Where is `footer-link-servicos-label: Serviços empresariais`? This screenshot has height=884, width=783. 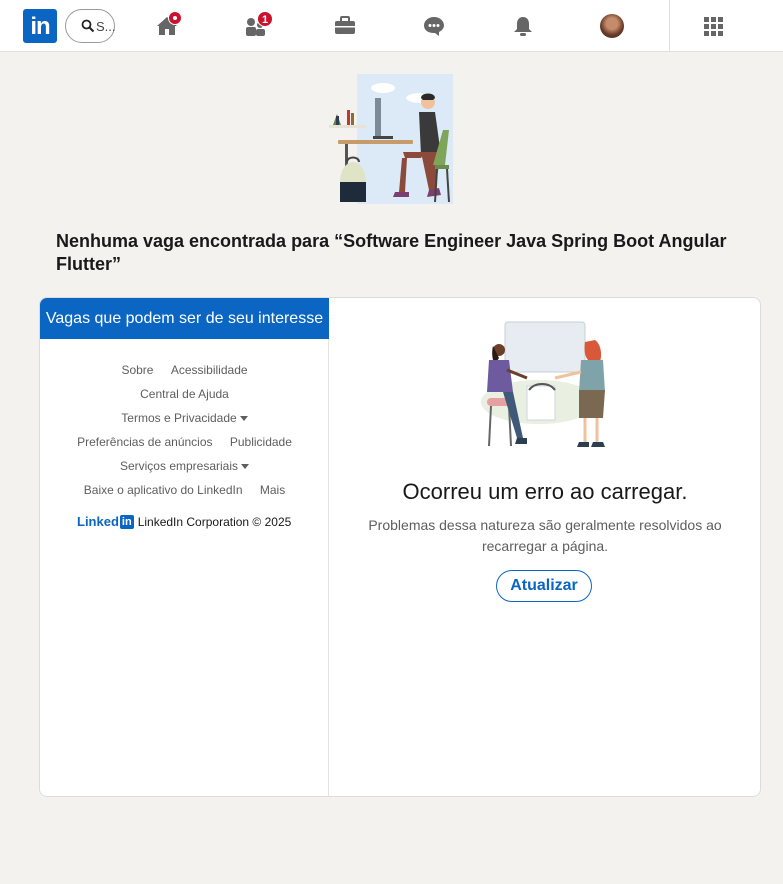
footer-link-servicos-label: Serviços empresariais is located at coordinates (179, 466).